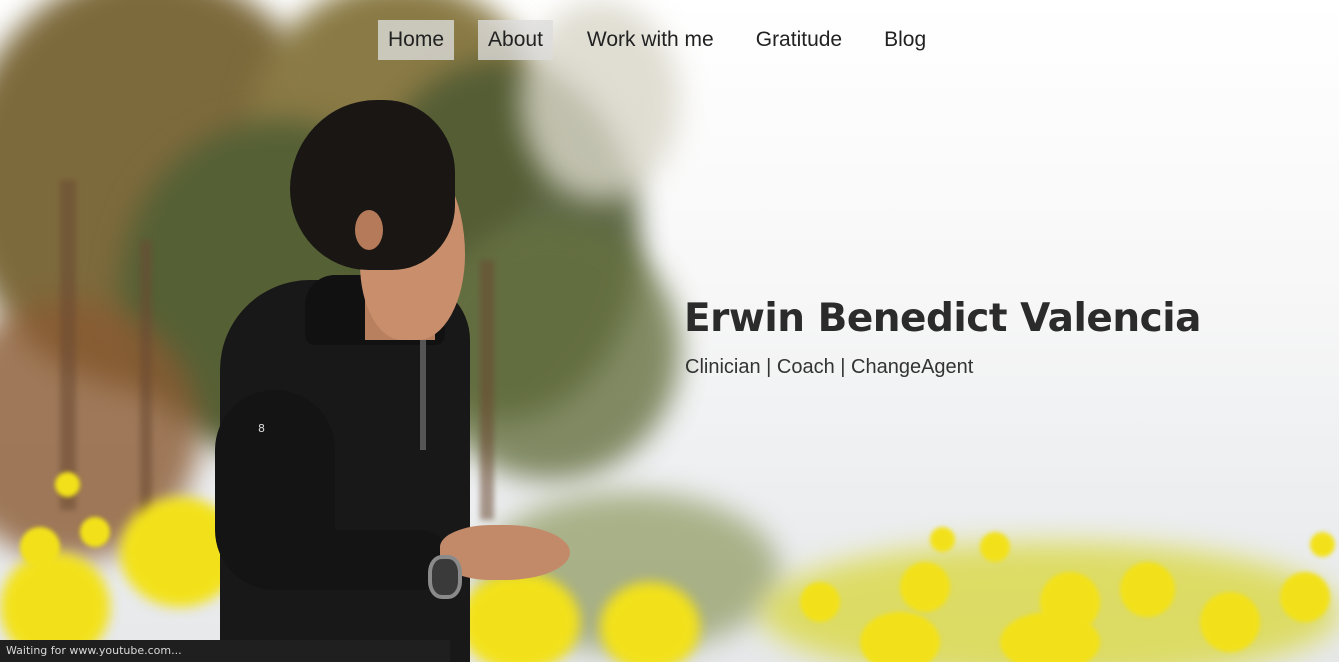 This screenshot has height=662, width=1339. What do you see at coordinates (369, 230) in the screenshot?
I see `ear` at bounding box center [369, 230].